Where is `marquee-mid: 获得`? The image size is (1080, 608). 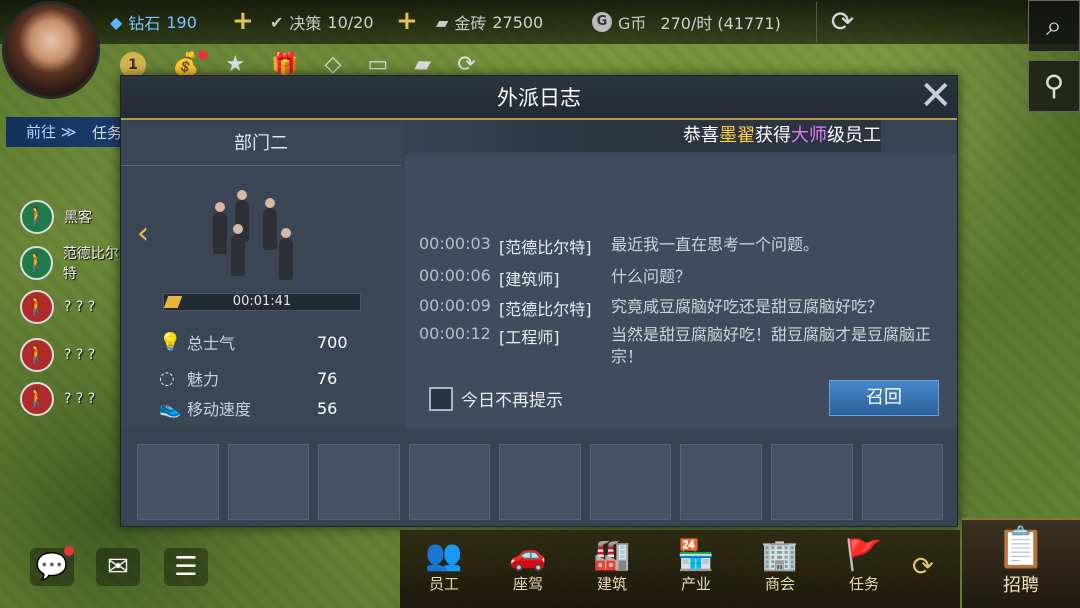
marquee-mid: 获得 is located at coordinates (773, 135).